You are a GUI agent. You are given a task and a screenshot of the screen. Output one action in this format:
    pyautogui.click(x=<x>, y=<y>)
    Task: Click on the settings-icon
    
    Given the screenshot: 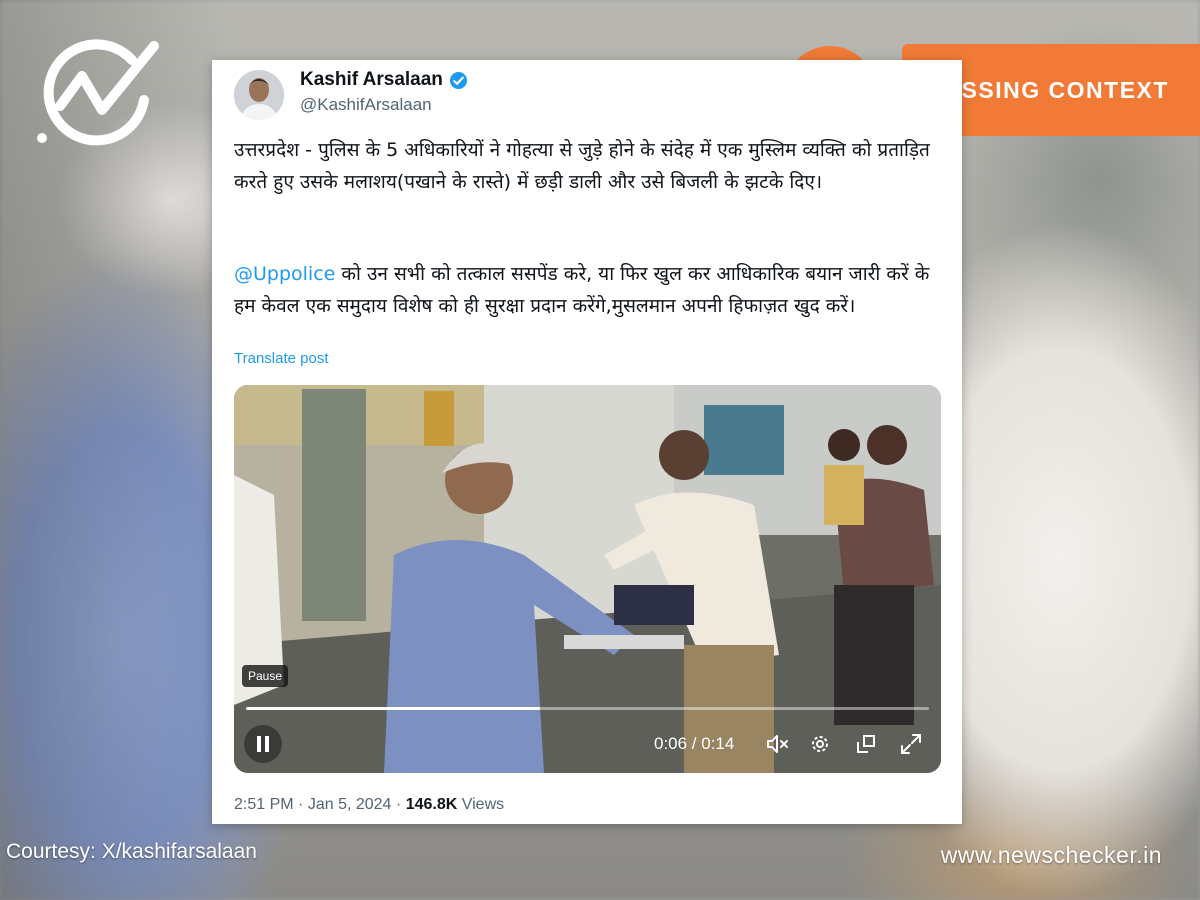 What is the action you would take?
    pyautogui.click(x=820, y=744)
    